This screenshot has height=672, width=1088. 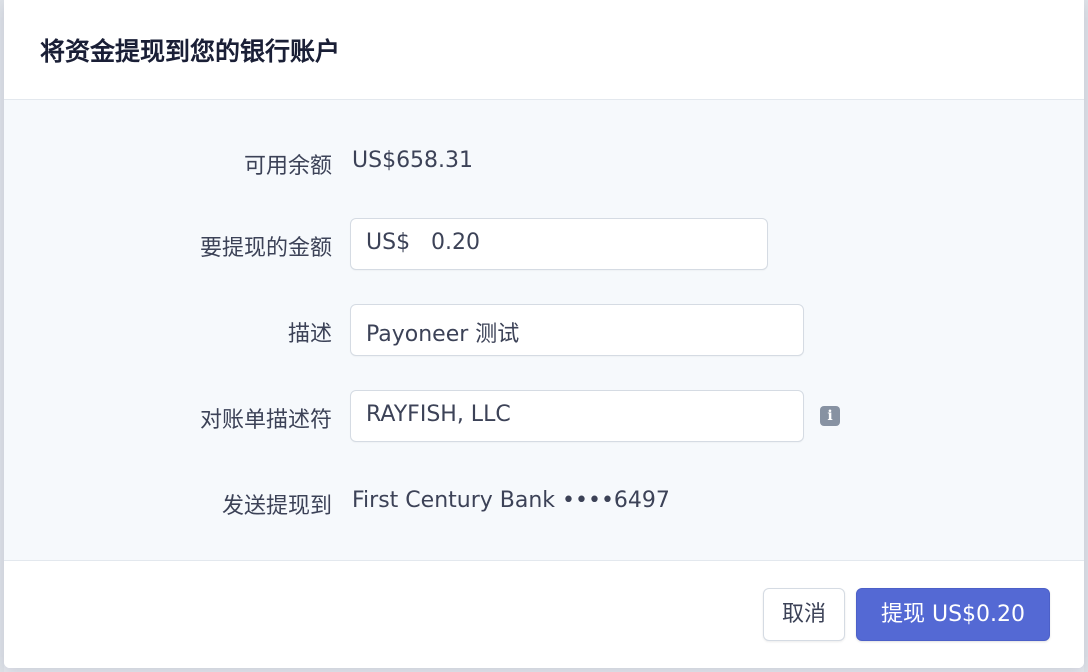 I want to click on backdrop-right, so click(x=1086, y=336).